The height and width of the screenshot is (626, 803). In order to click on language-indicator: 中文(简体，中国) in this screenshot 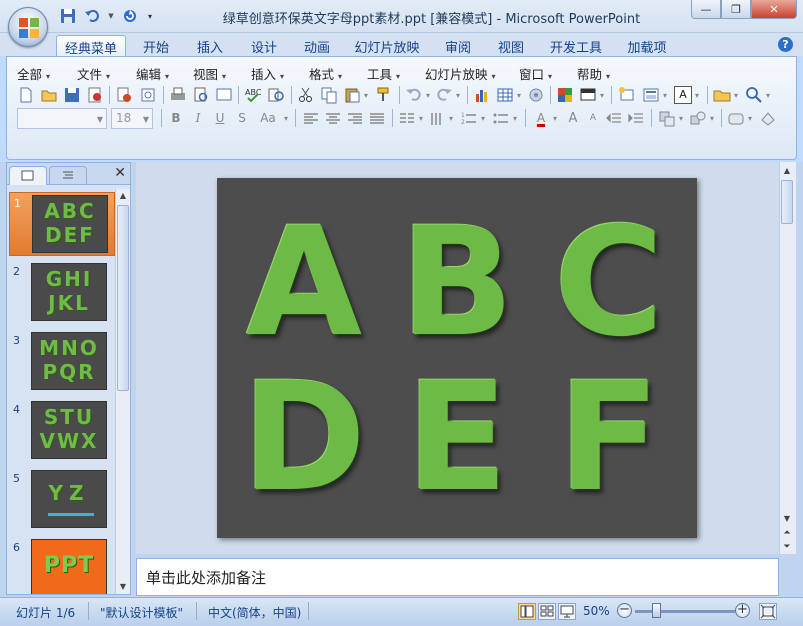, I will do `click(254, 612)`.